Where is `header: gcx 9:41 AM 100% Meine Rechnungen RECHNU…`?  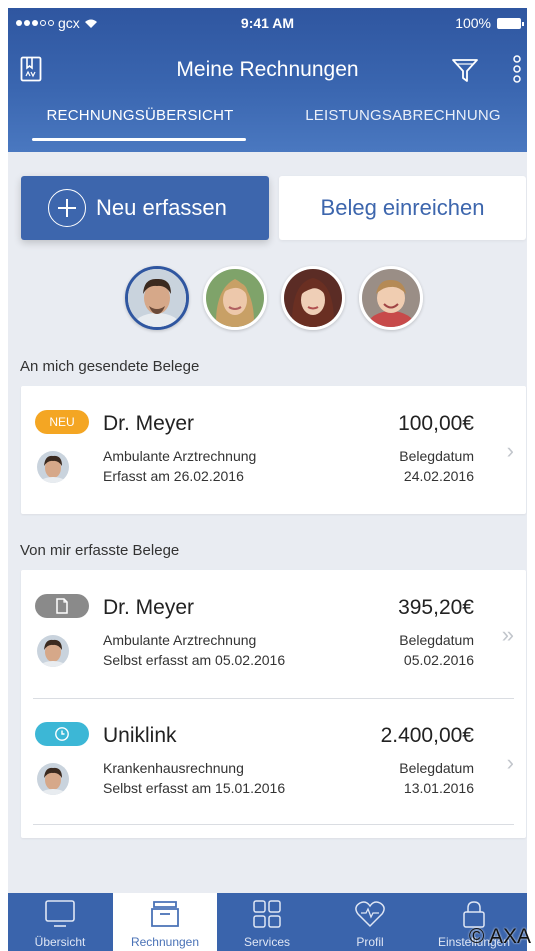
header: gcx 9:41 AM 100% Meine Rechnungen RECHNU… is located at coordinates (267, 80).